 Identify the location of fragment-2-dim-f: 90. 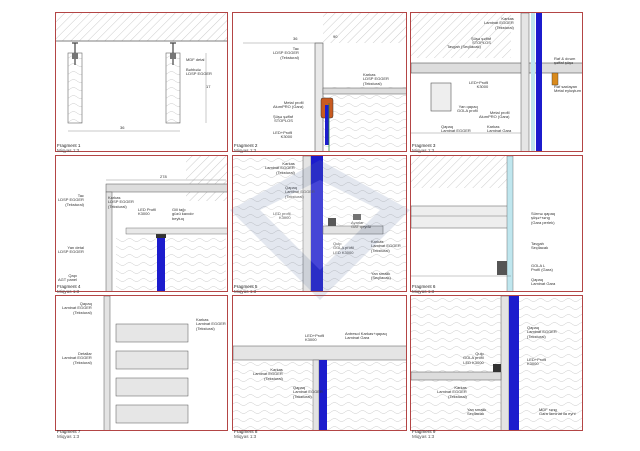
(335, 36).